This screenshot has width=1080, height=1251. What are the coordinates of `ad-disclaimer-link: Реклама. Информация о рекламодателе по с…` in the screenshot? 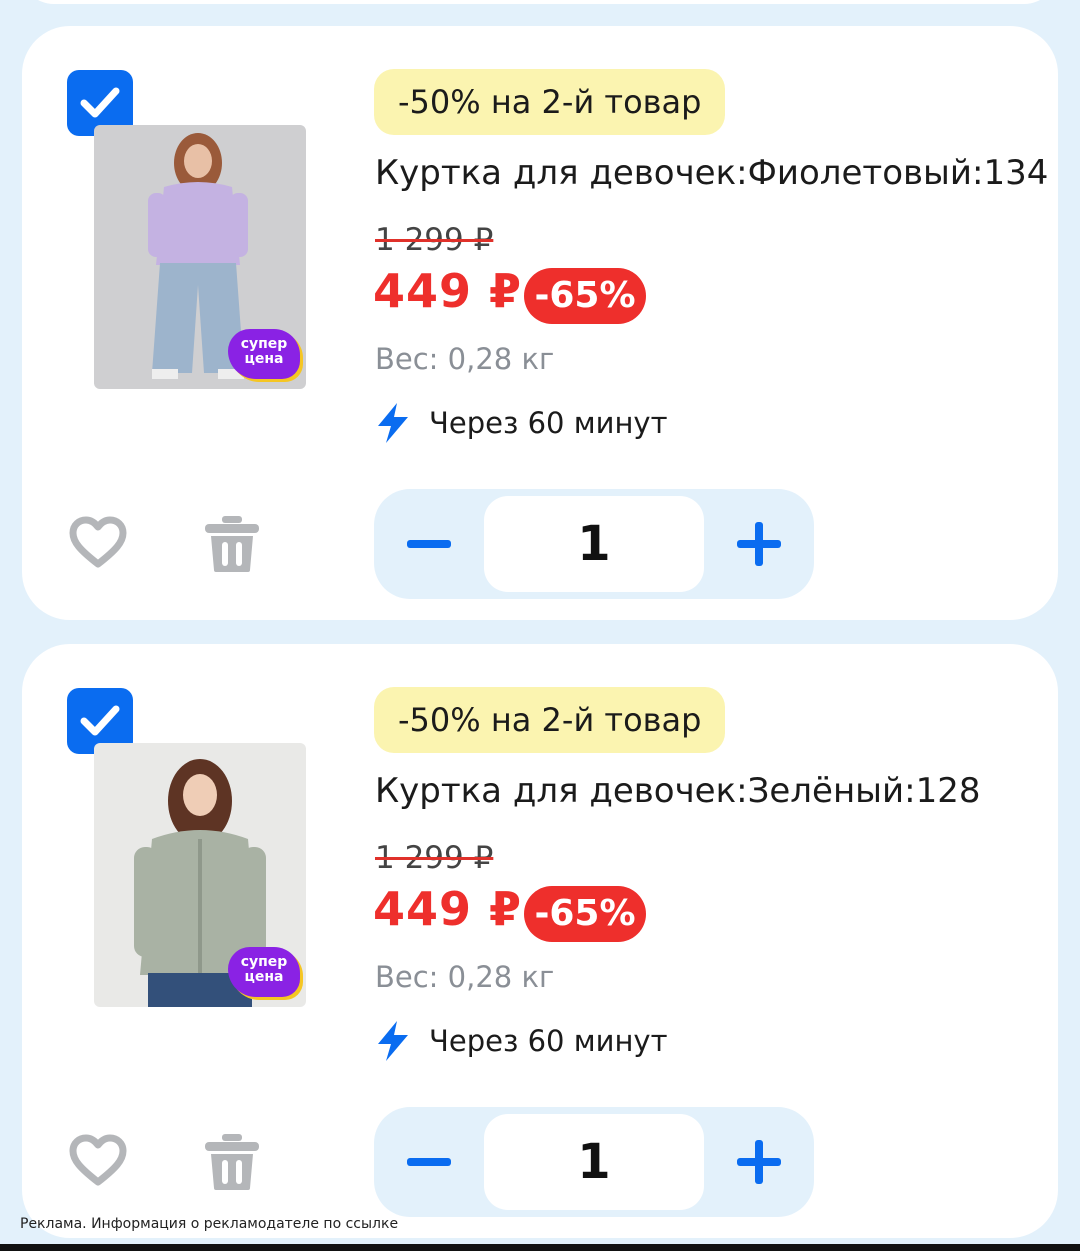 It's located at (209, 1224).